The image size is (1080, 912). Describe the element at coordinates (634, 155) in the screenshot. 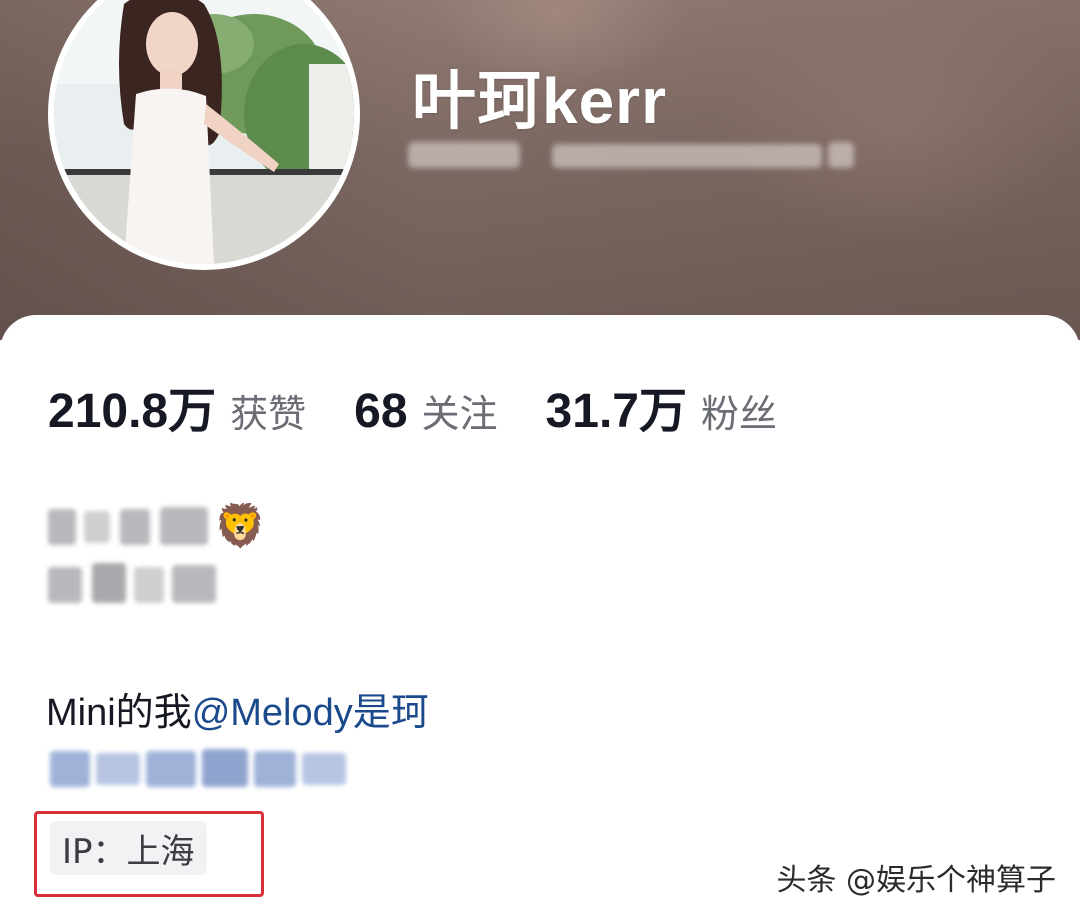

I see `account-id-redacted` at that location.